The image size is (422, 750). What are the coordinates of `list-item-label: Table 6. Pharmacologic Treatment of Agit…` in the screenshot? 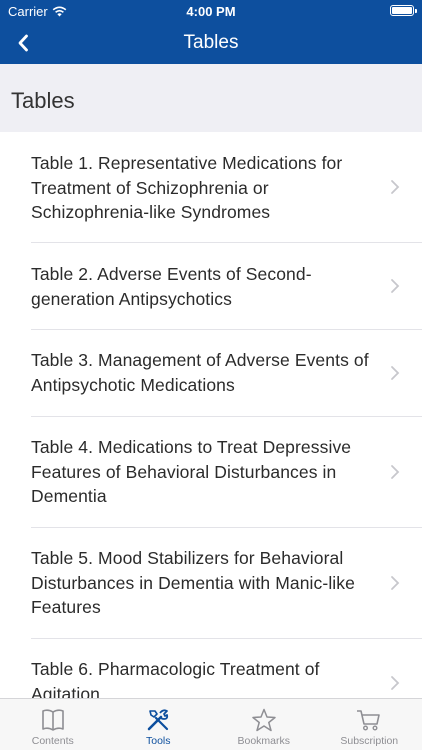 It's located at (175, 678).